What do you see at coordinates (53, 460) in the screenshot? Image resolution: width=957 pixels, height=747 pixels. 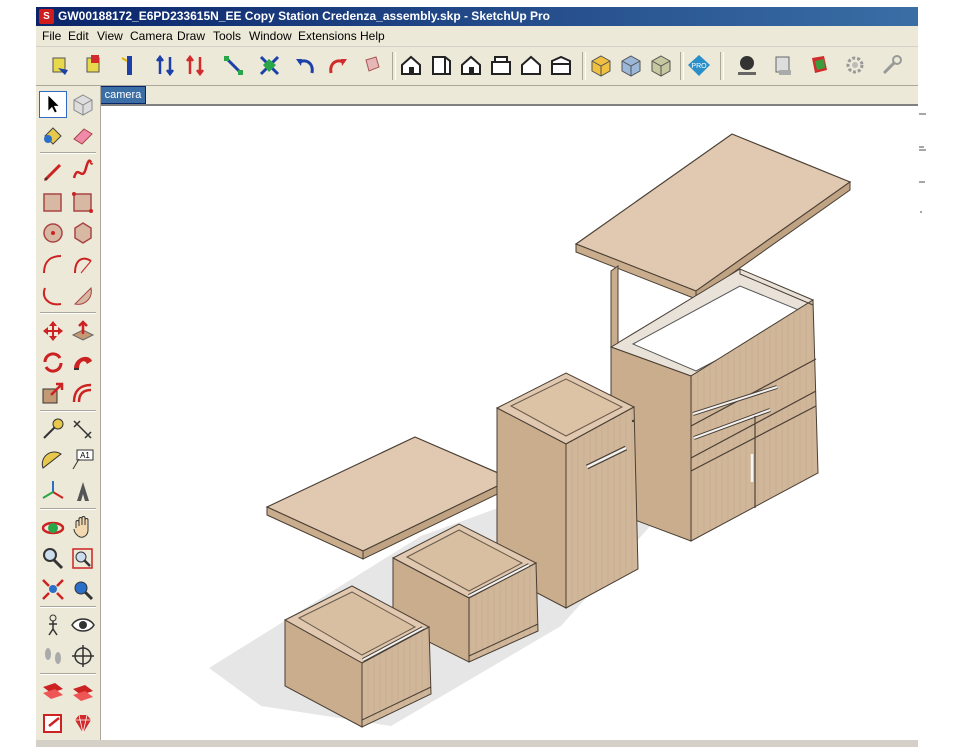 I see `protractor-icon` at bounding box center [53, 460].